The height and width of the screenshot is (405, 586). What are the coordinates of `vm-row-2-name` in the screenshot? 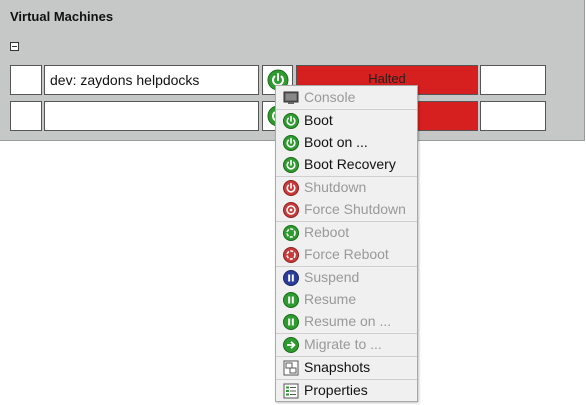 It's located at (151, 116).